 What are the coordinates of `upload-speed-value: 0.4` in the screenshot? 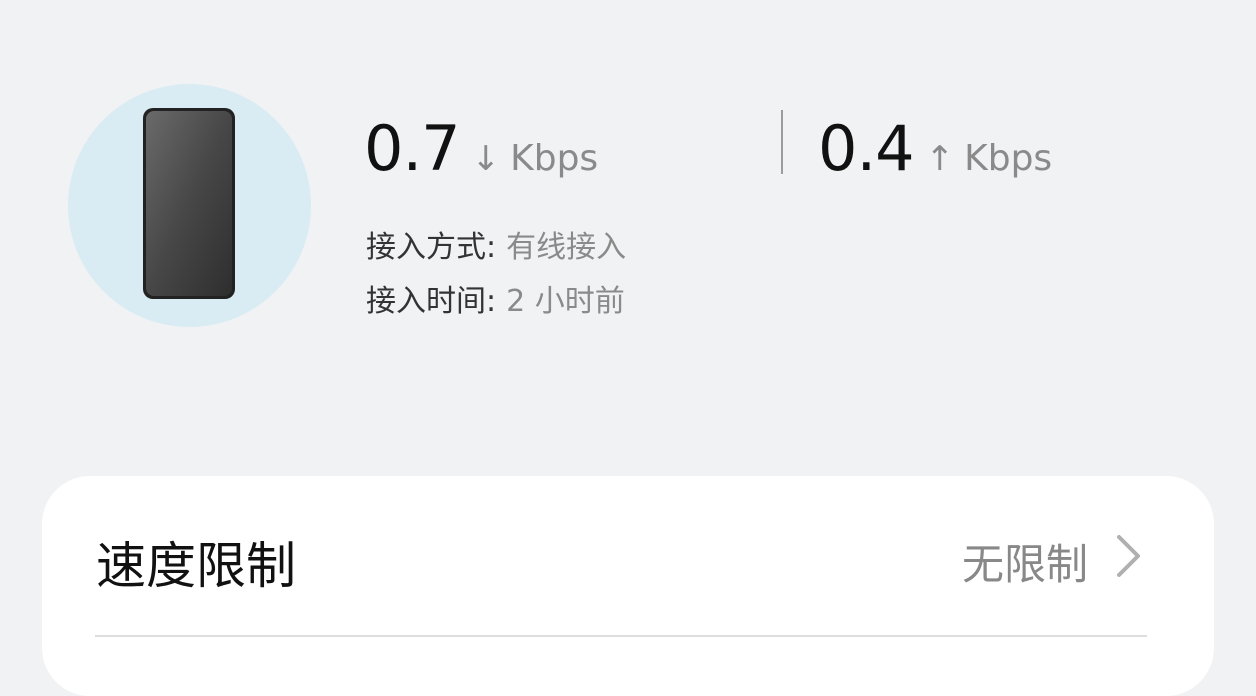 It's located at (866, 148).